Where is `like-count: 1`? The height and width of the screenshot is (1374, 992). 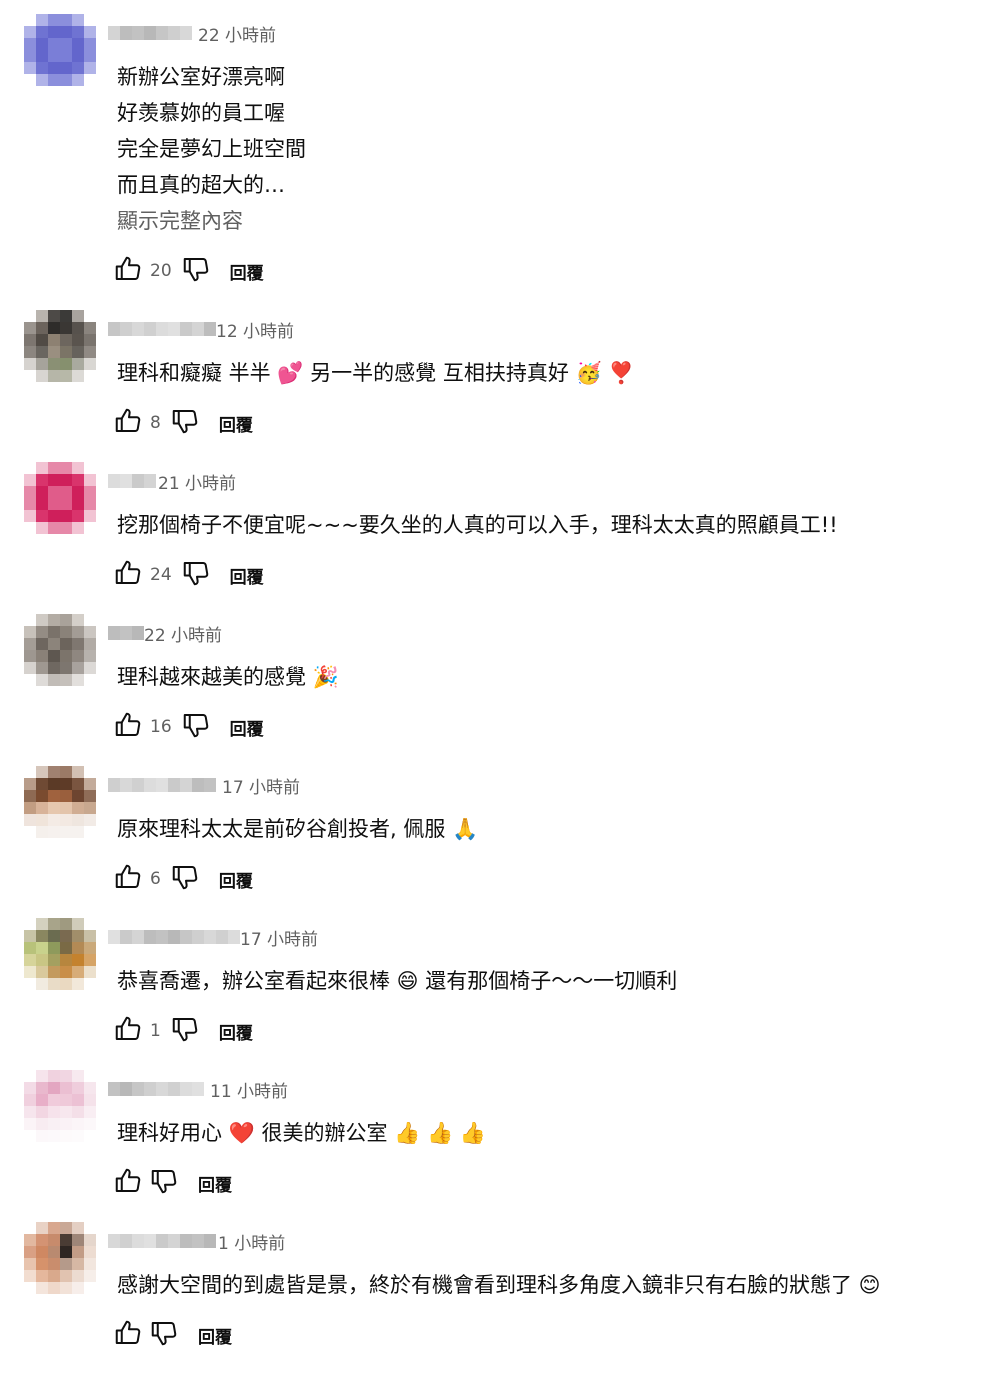 like-count: 1 is located at coordinates (155, 1031).